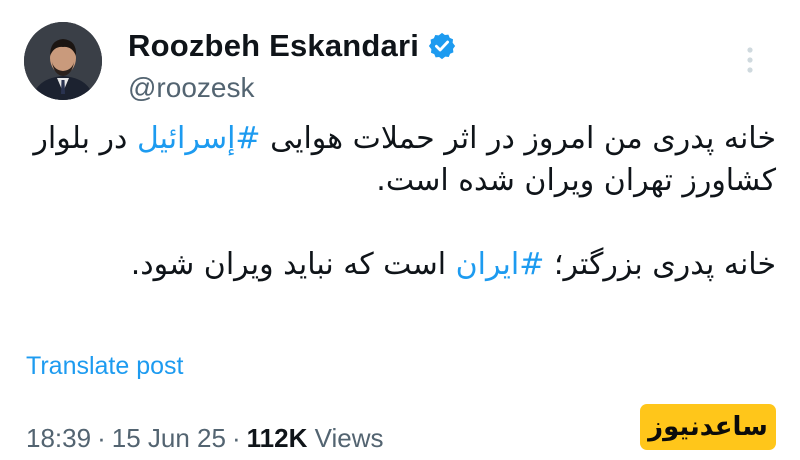 The height and width of the screenshot is (460, 800). I want to click on avatar-image, so click(63, 61).